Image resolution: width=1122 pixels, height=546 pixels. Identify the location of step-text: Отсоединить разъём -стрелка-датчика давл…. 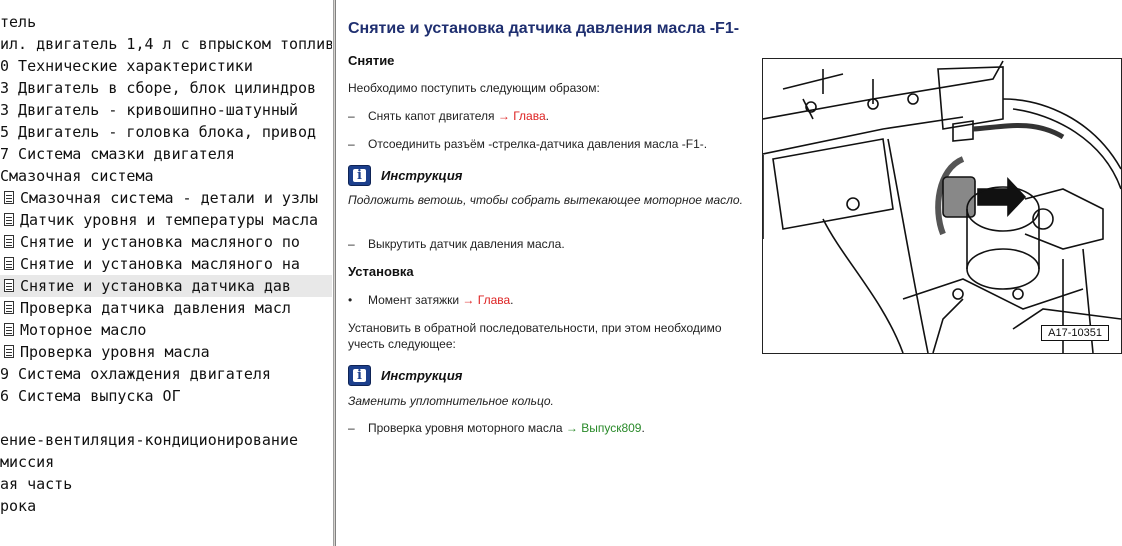
(538, 144).